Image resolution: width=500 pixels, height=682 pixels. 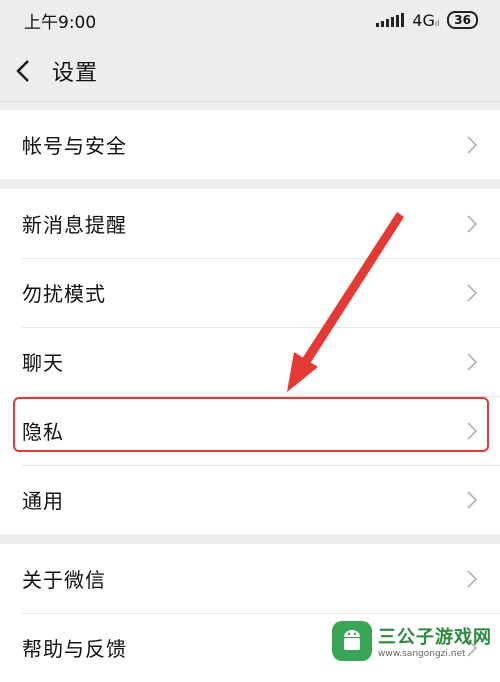 I want to click on status-bar: 上午9:00 4Gıl 36, so click(x=250, y=20).